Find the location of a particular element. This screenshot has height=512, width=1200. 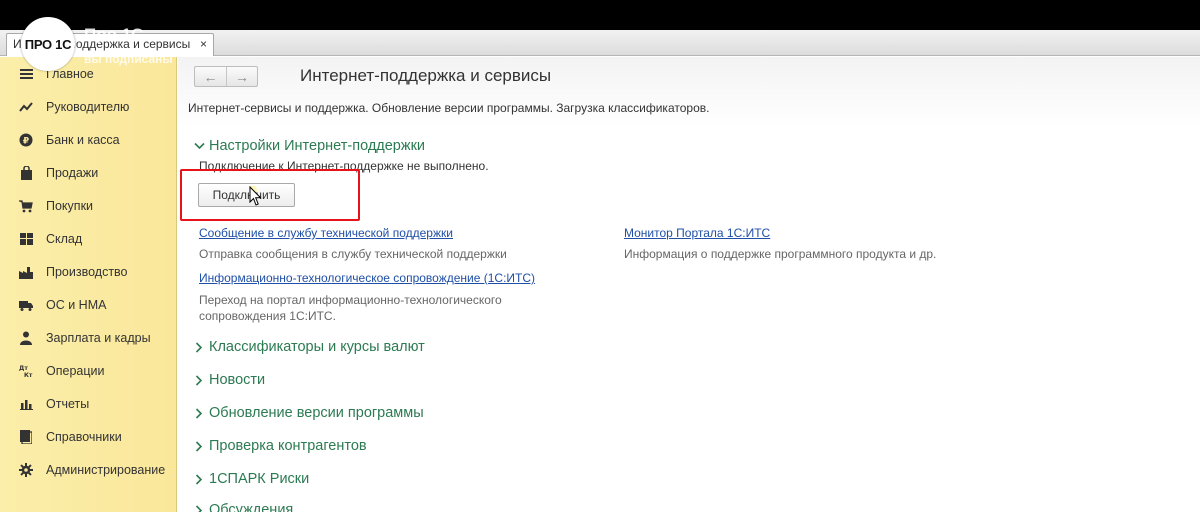

sidebar-item-administration: Администрирование is located at coordinates (88, 470).